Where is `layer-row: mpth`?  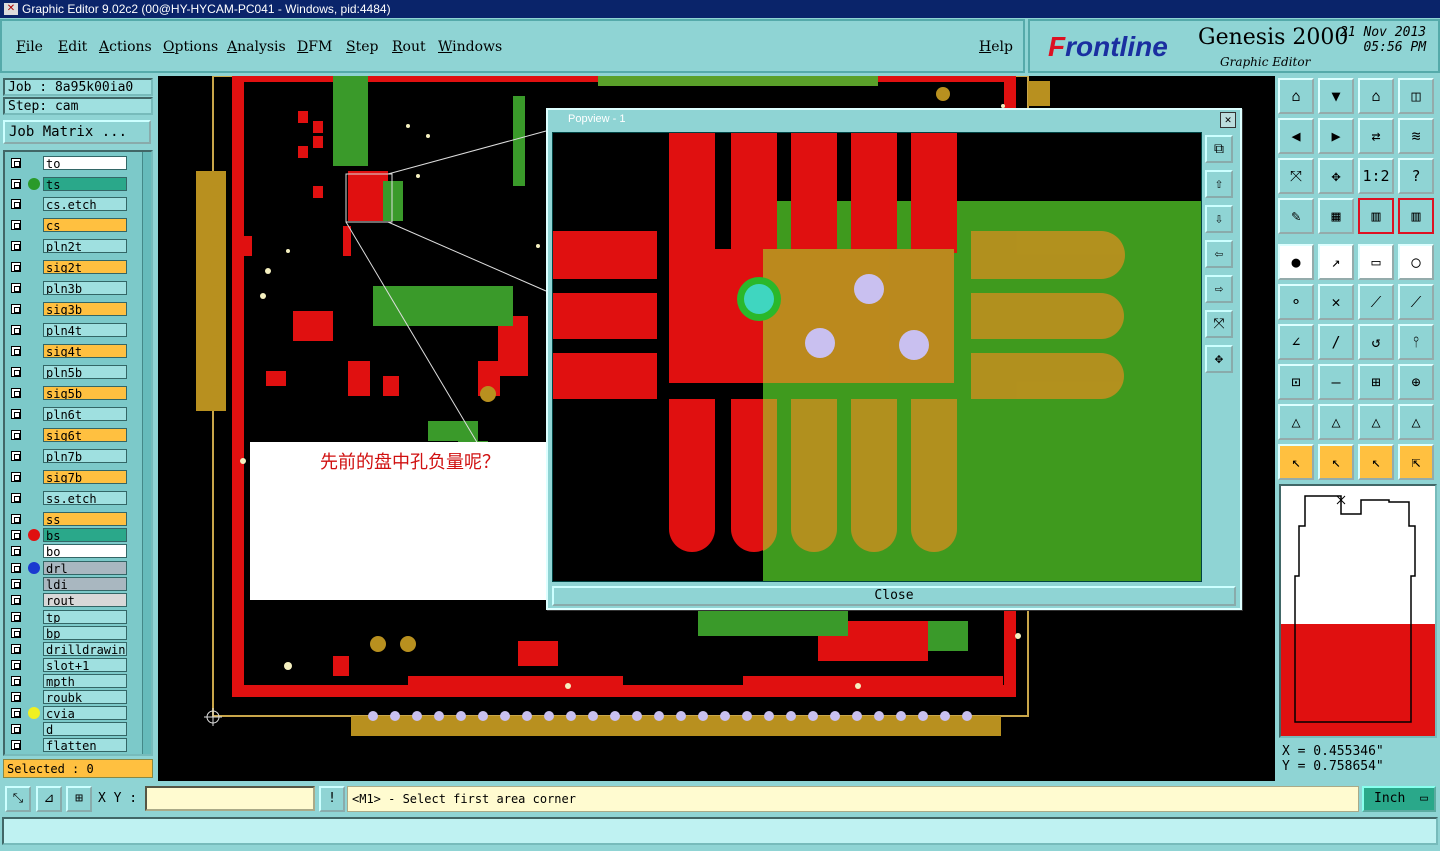
layer-row: mpth is located at coordinates (69, 681).